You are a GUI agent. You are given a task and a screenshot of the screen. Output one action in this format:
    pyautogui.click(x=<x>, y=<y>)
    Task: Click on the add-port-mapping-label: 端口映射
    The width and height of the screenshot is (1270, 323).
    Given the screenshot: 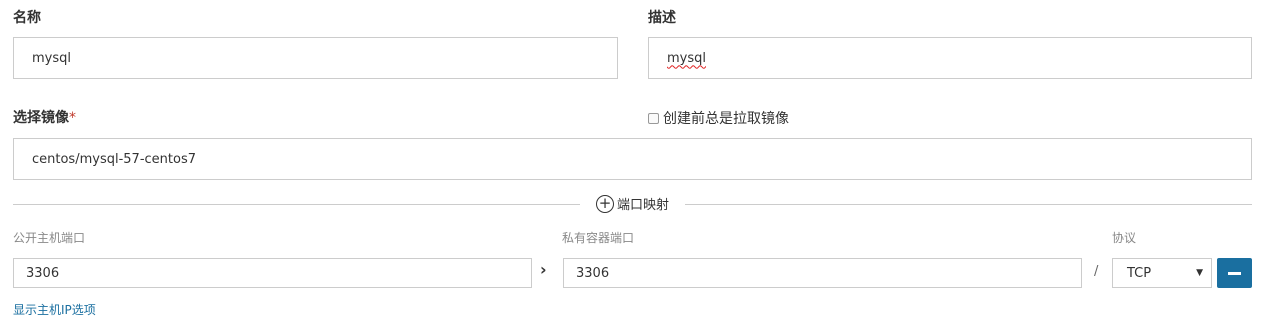 What is the action you would take?
    pyautogui.click(x=643, y=205)
    